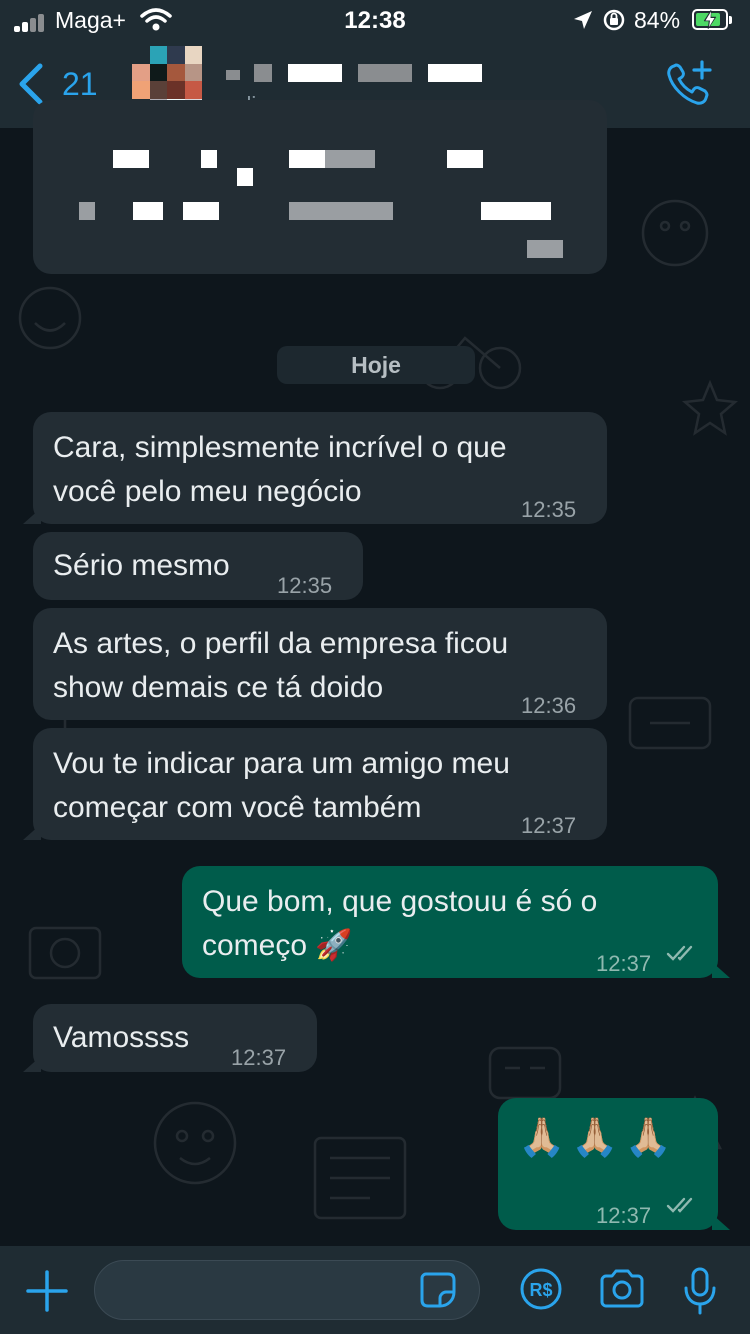 The image size is (750, 1334). What do you see at coordinates (237, 807) in the screenshot?
I see `message-text: começar com você também` at bounding box center [237, 807].